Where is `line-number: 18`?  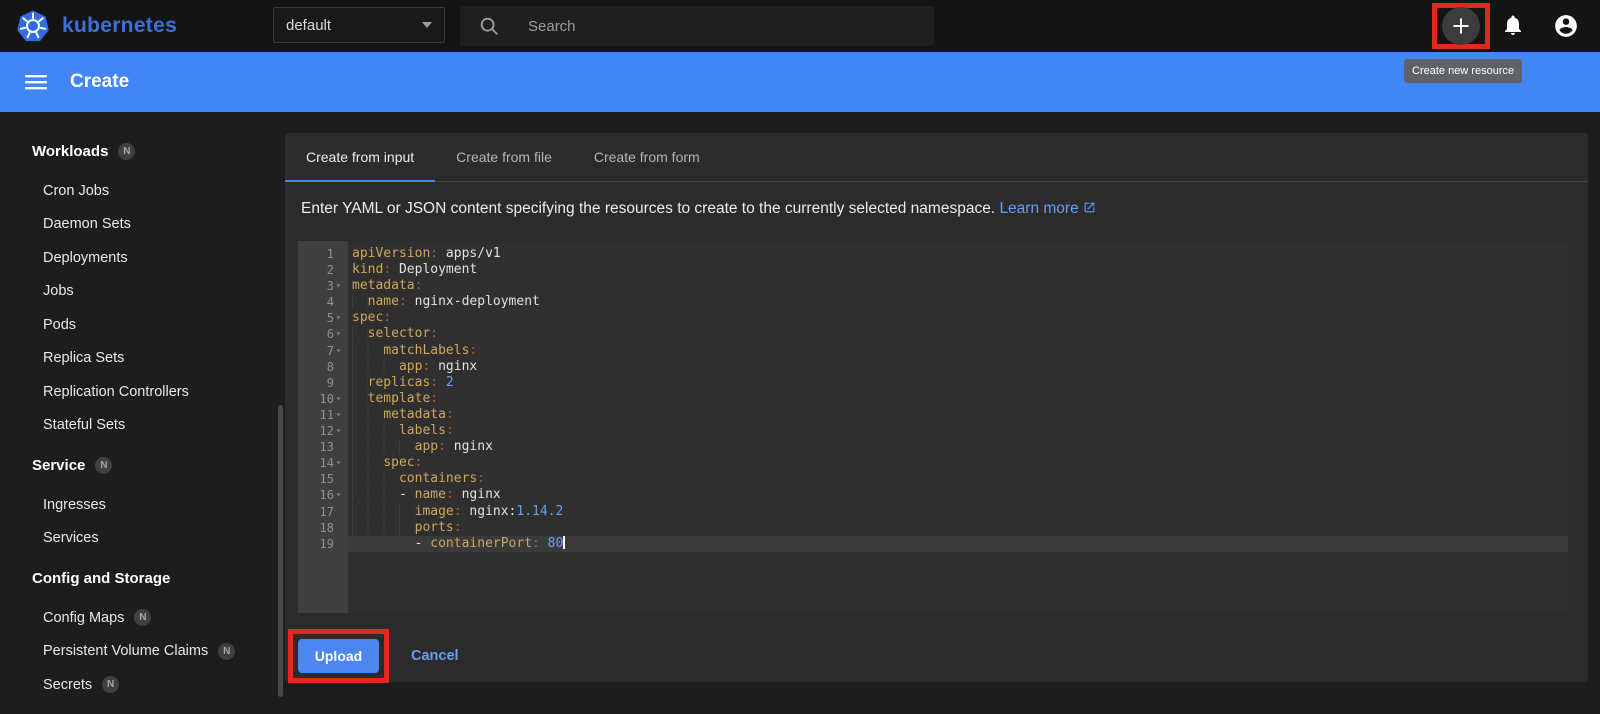
line-number: 18 is located at coordinates (326, 527).